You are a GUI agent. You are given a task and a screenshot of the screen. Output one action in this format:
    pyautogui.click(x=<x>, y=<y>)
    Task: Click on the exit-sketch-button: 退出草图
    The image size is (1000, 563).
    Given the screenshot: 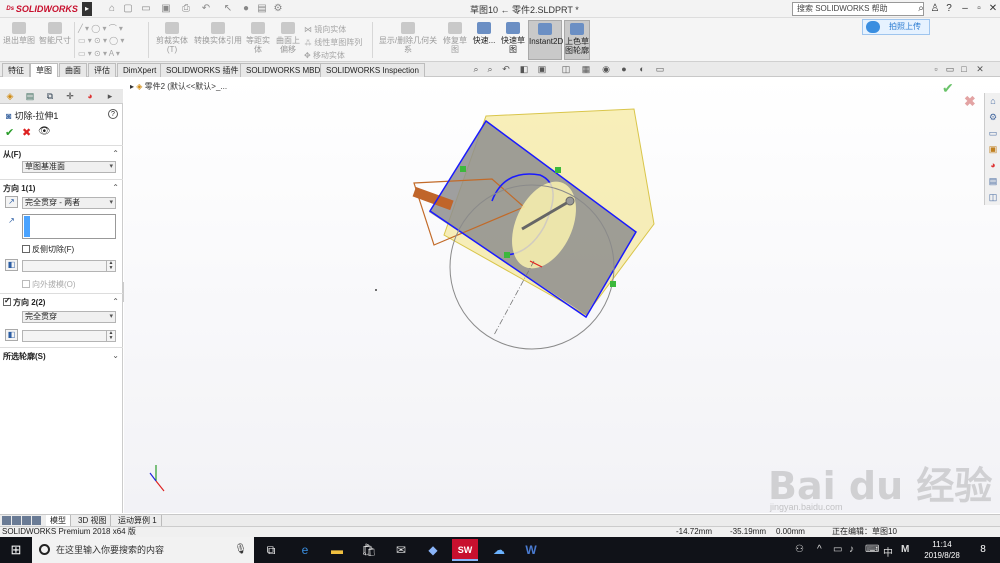 What is the action you would take?
    pyautogui.click(x=19, y=33)
    